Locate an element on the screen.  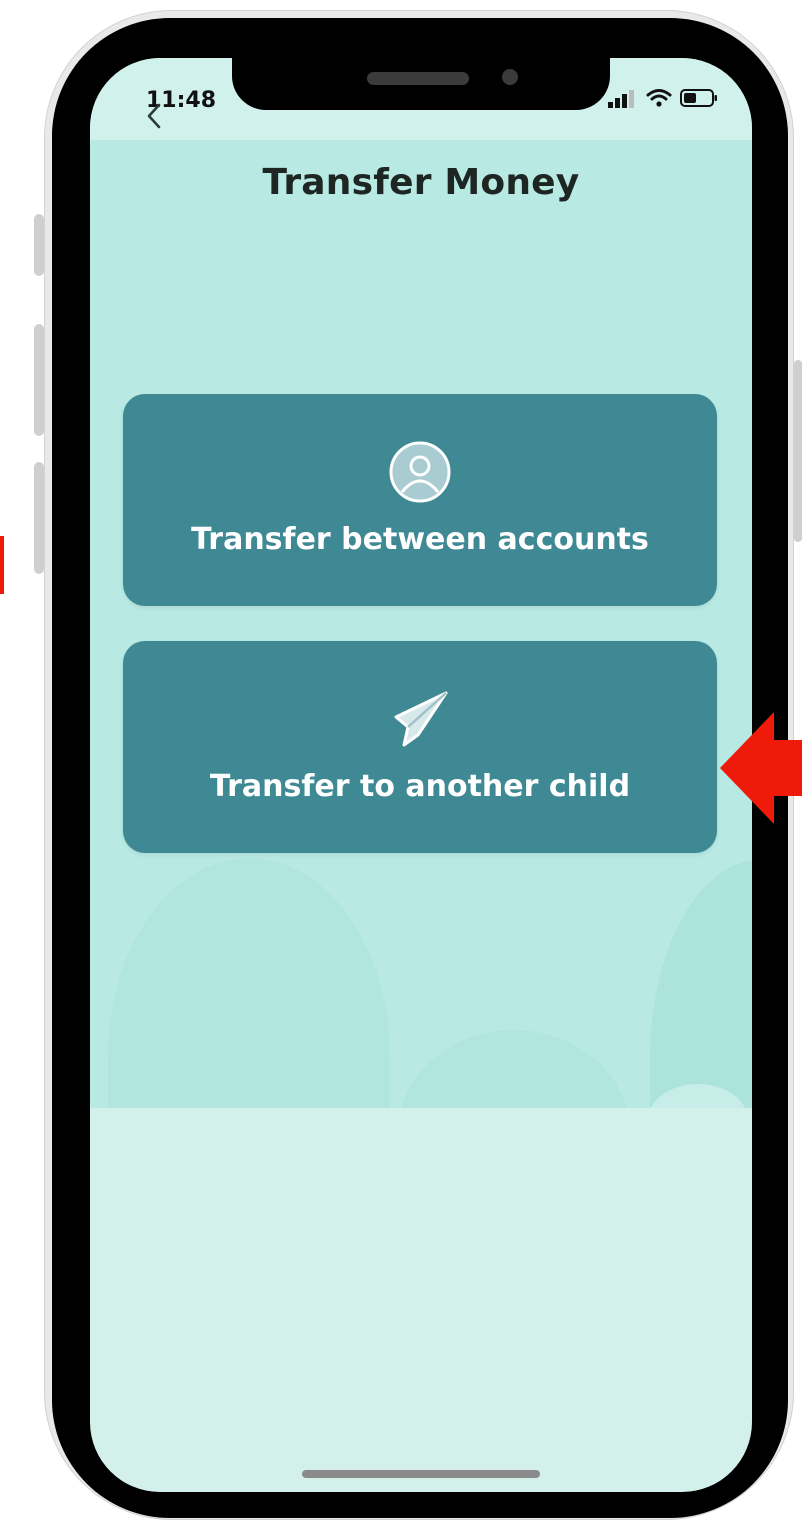
front-camera is located at coordinates (510, 77).